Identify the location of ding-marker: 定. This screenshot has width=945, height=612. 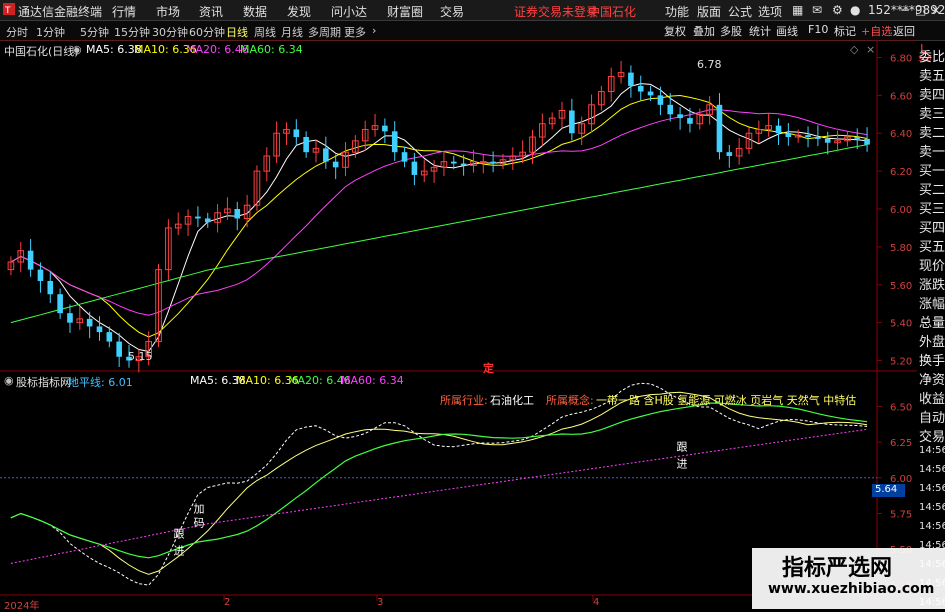
(488, 368).